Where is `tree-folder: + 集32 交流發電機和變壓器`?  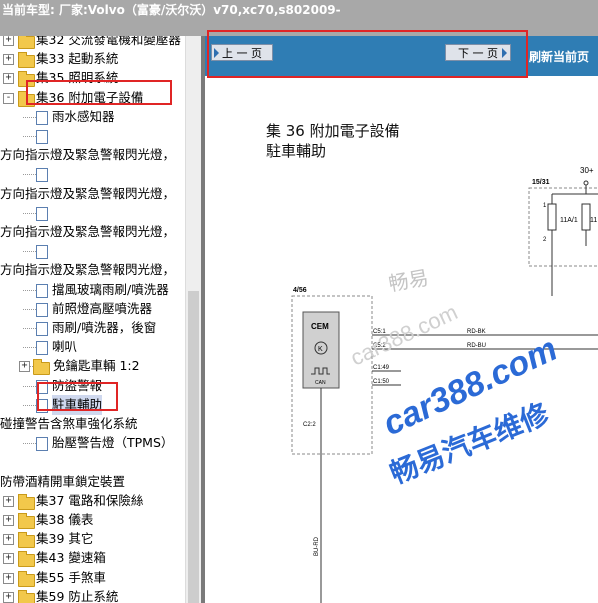 tree-folder: + 集32 交流發電機和變壓器 is located at coordinates (92, 43).